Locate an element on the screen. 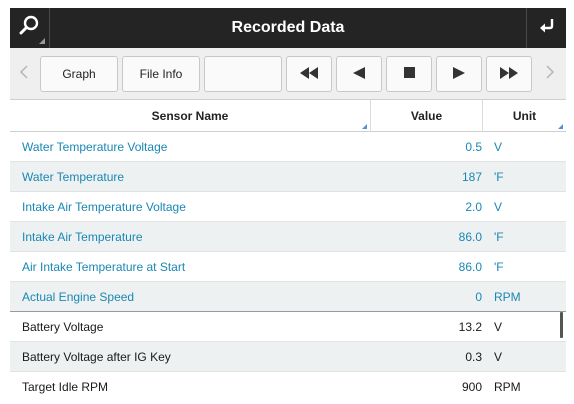 The width and height of the screenshot is (574, 404). column-header-value: Value is located at coordinates (426, 116).